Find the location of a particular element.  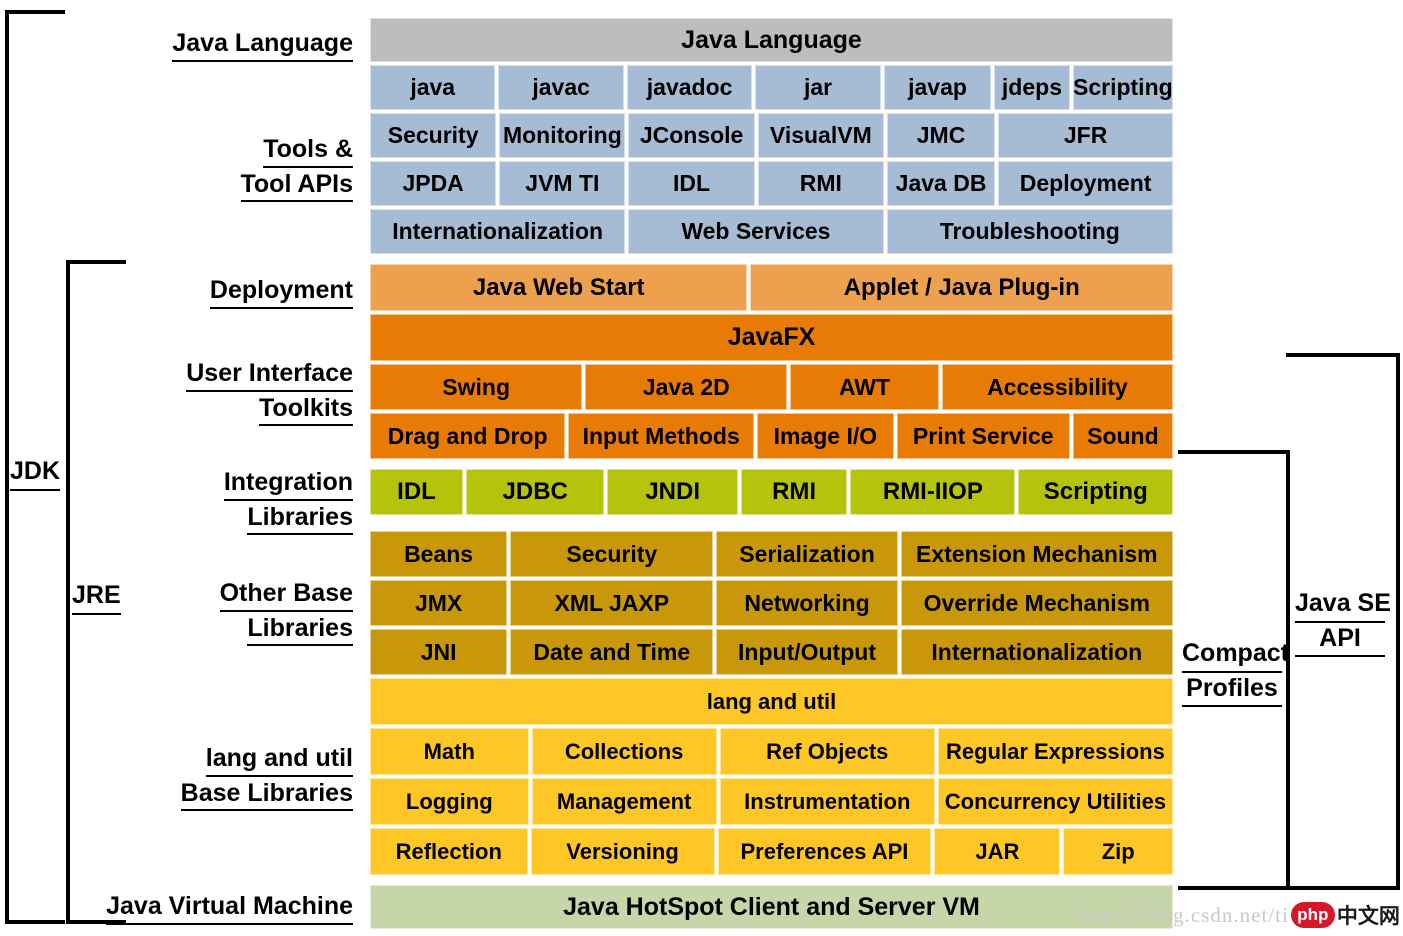

stack-cell-label: Java HotSpot Client and Server VM is located at coordinates (771, 906).